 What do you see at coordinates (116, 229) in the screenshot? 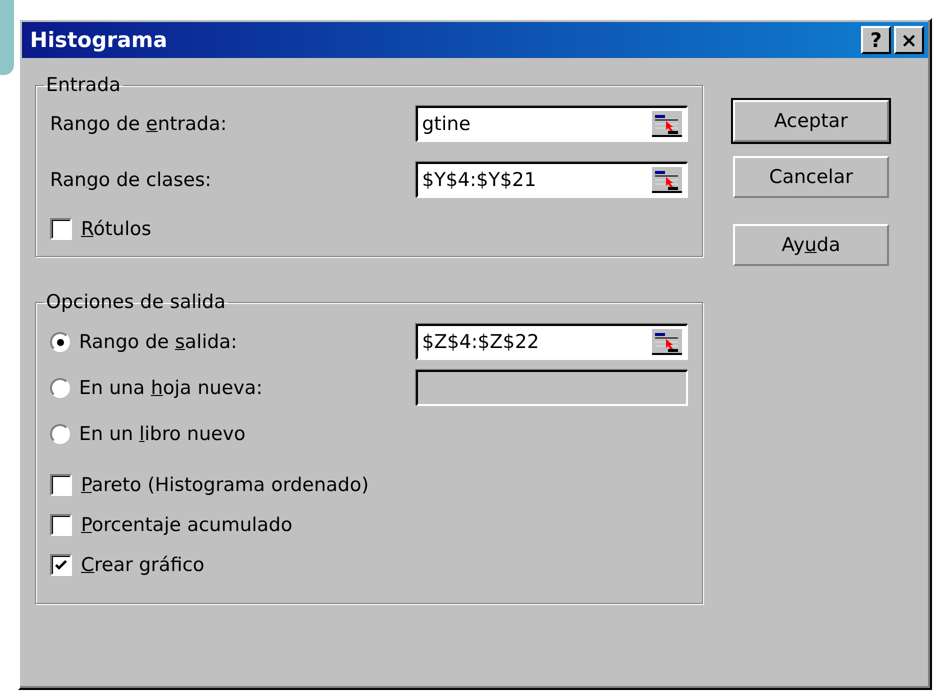
I see `option-label: Rótulos` at bounding box center [116, 229].